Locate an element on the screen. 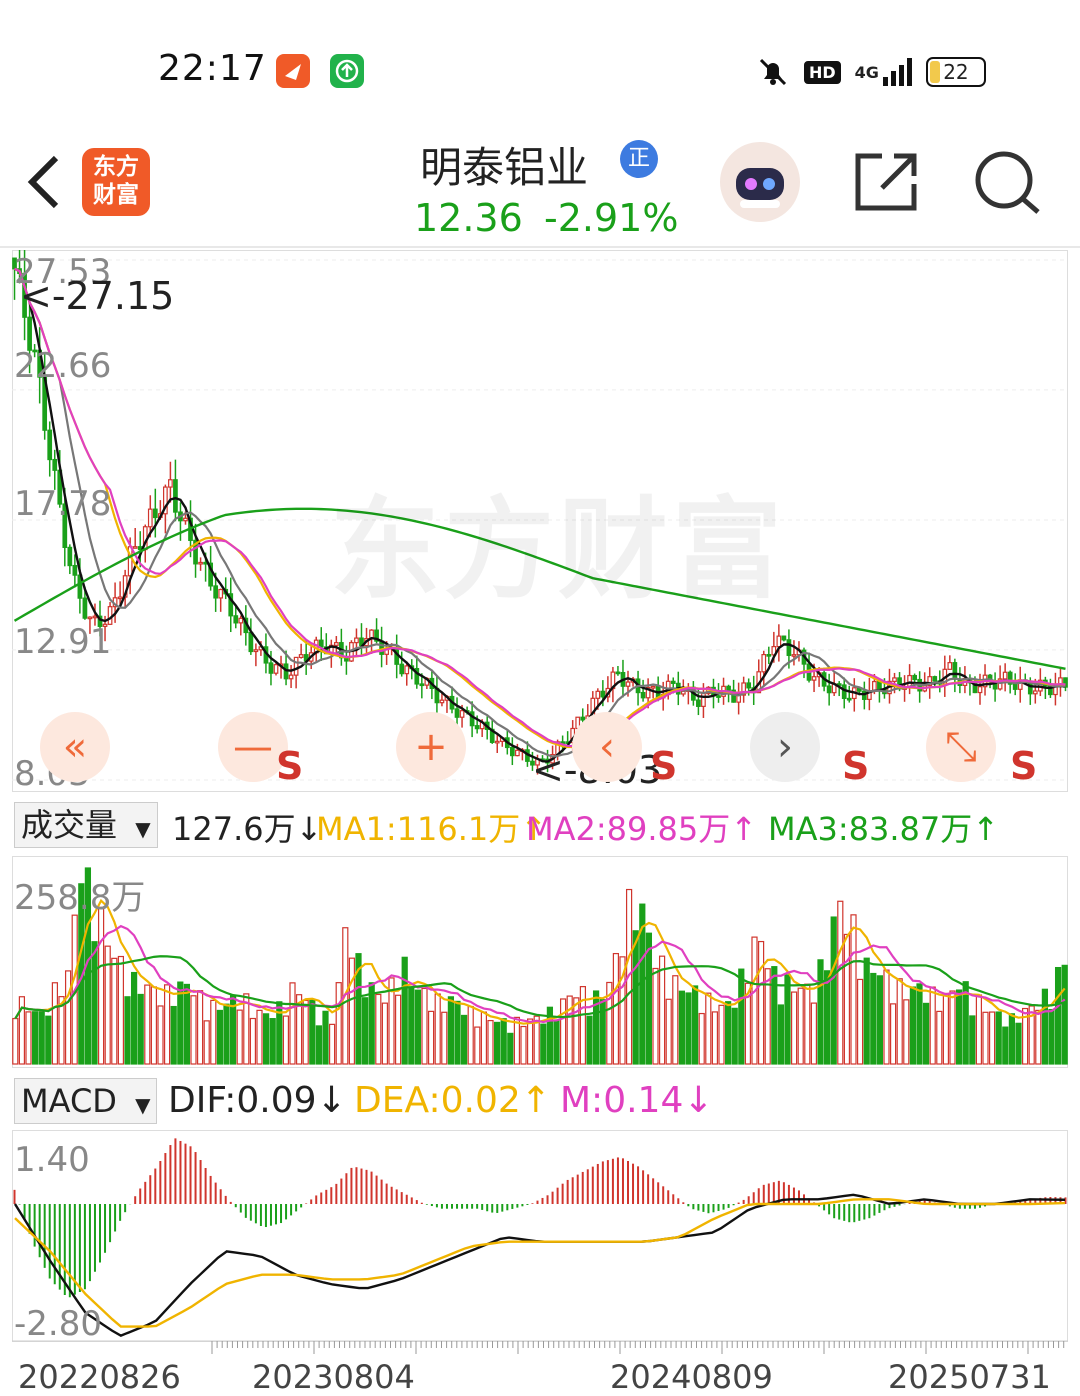 This screenshot has height=1396, width=1080. watermark: 东方财富 is located at coordinates (558, 550).